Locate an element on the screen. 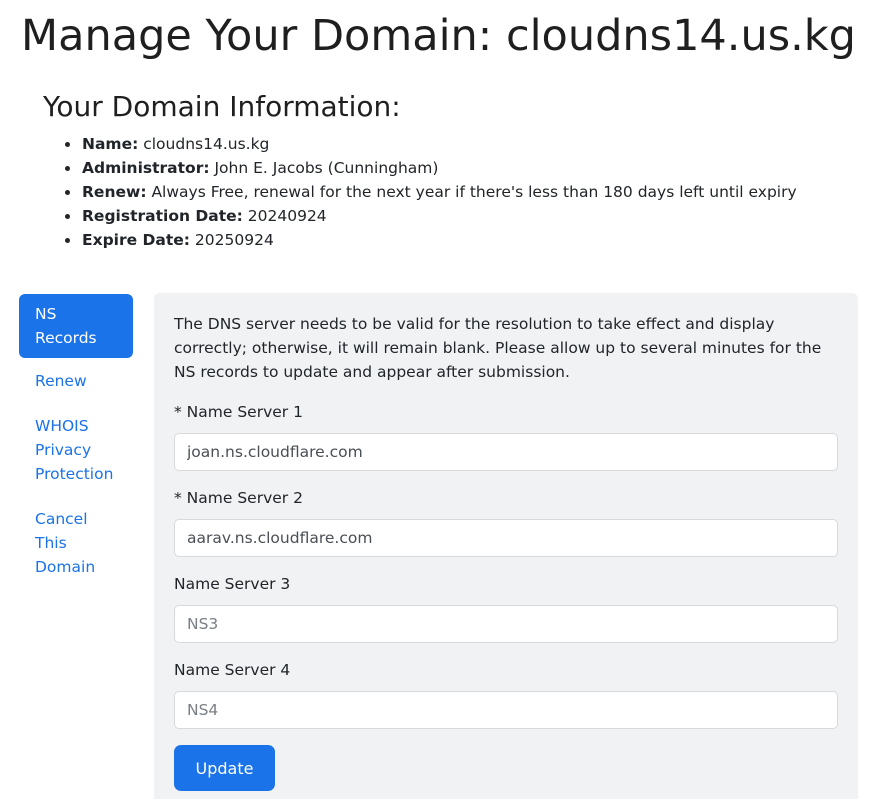 The image size is (877, 799). info-label: Administrator: is located at coordinates (146, 168).